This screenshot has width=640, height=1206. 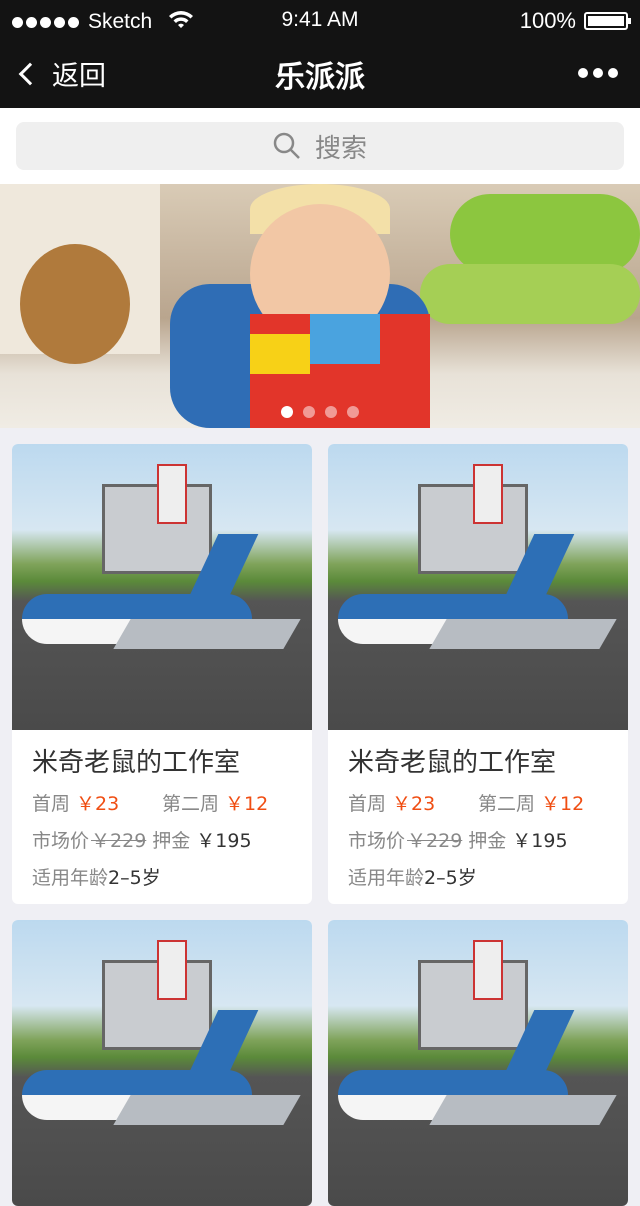 What do you see at coordinates (320, 21) in the screenshot?
I see `status-bar: Sketch 9:41 AM 100%` at bounding box center [320, 21].